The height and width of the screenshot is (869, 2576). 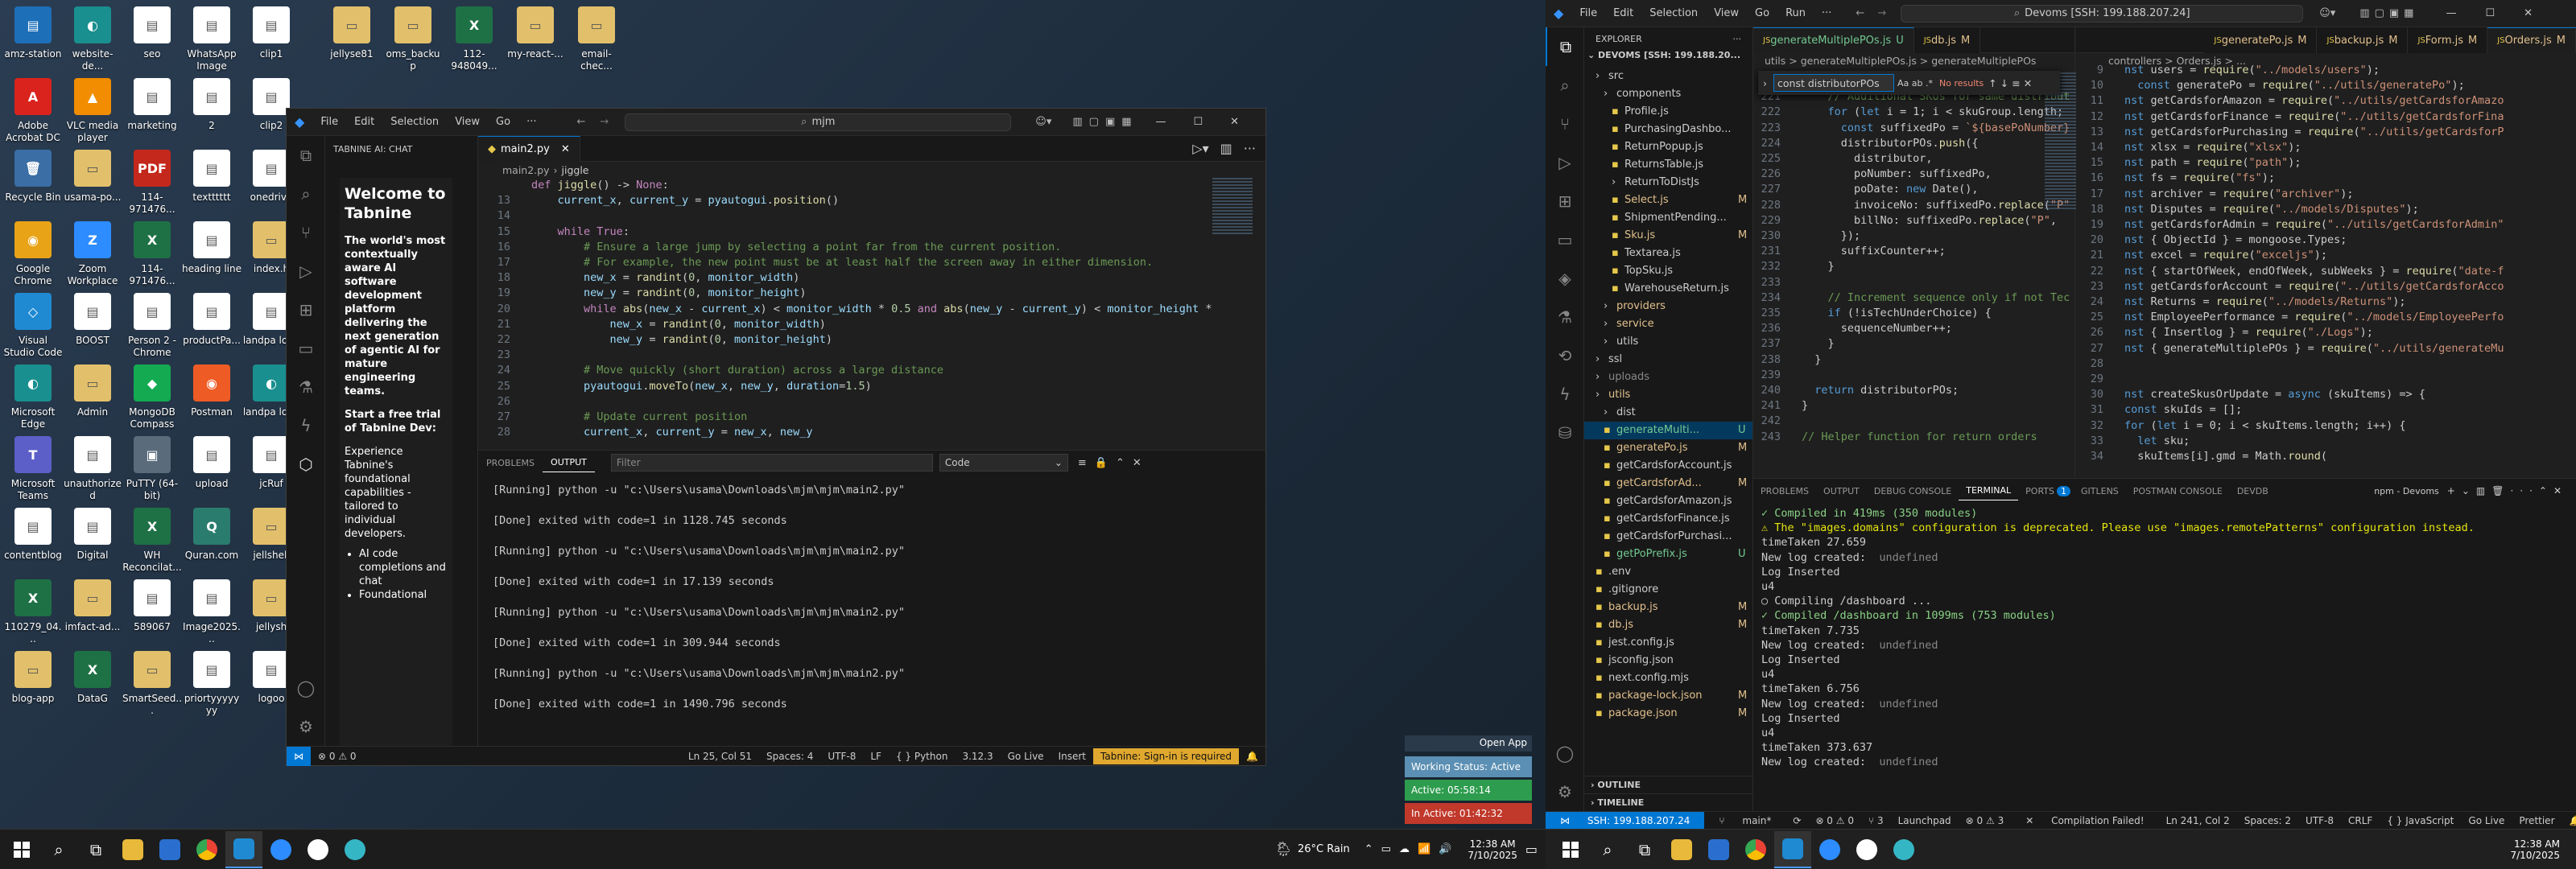 I want to click on panel-actions-icons: ≡🔒⌃✕, so click(x=1114, y=463).